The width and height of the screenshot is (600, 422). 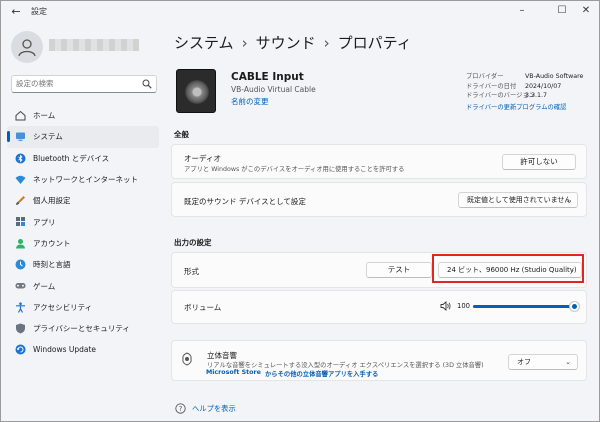 I want to click on sidebar-item-label: ホーム, so click(x=44, y=116).